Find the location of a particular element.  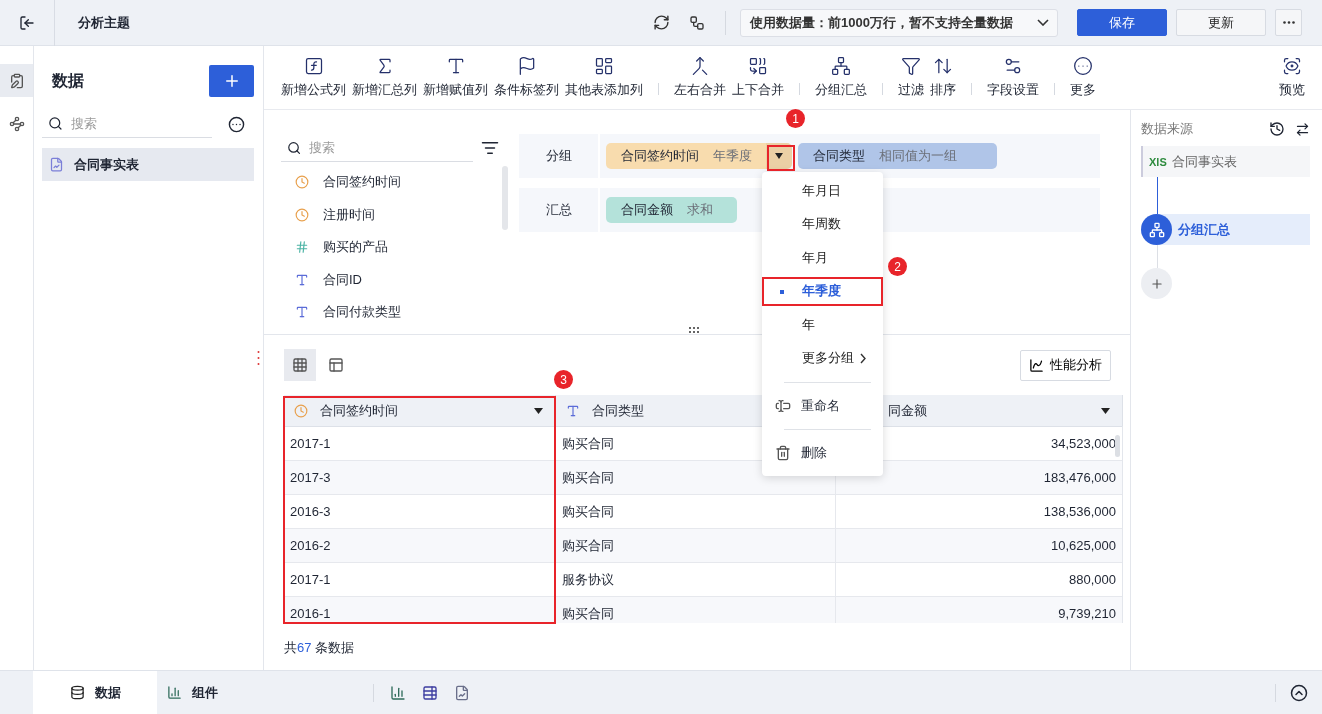

table-cell: 服务协议 is located at coordinates (696, 579).